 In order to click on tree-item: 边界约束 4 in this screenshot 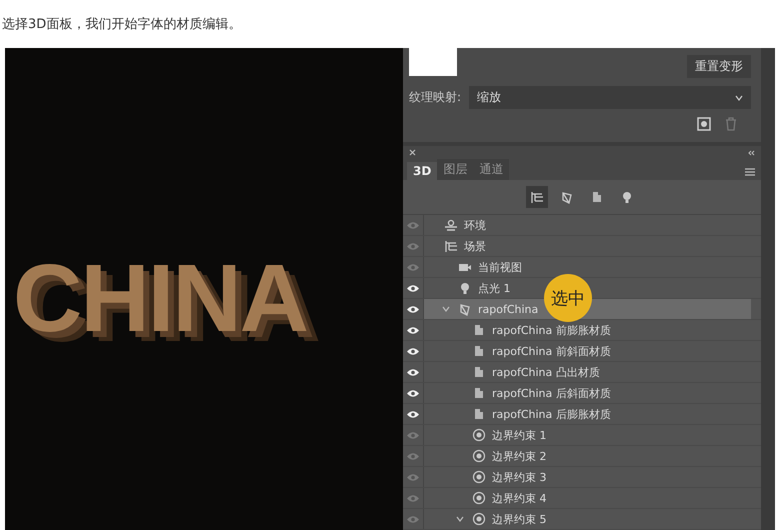, I will do `click(488, 498)`.